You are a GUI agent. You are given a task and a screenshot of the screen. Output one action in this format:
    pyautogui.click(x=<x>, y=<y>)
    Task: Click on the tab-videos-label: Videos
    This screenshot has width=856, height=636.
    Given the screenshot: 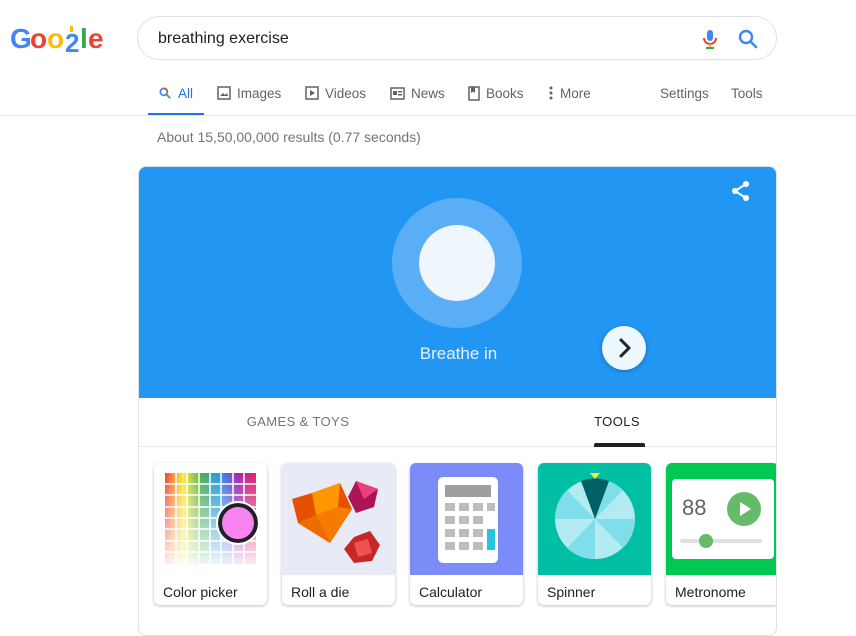 What is the action you would take?
    pyautogui.click(x=346, y=93)
    